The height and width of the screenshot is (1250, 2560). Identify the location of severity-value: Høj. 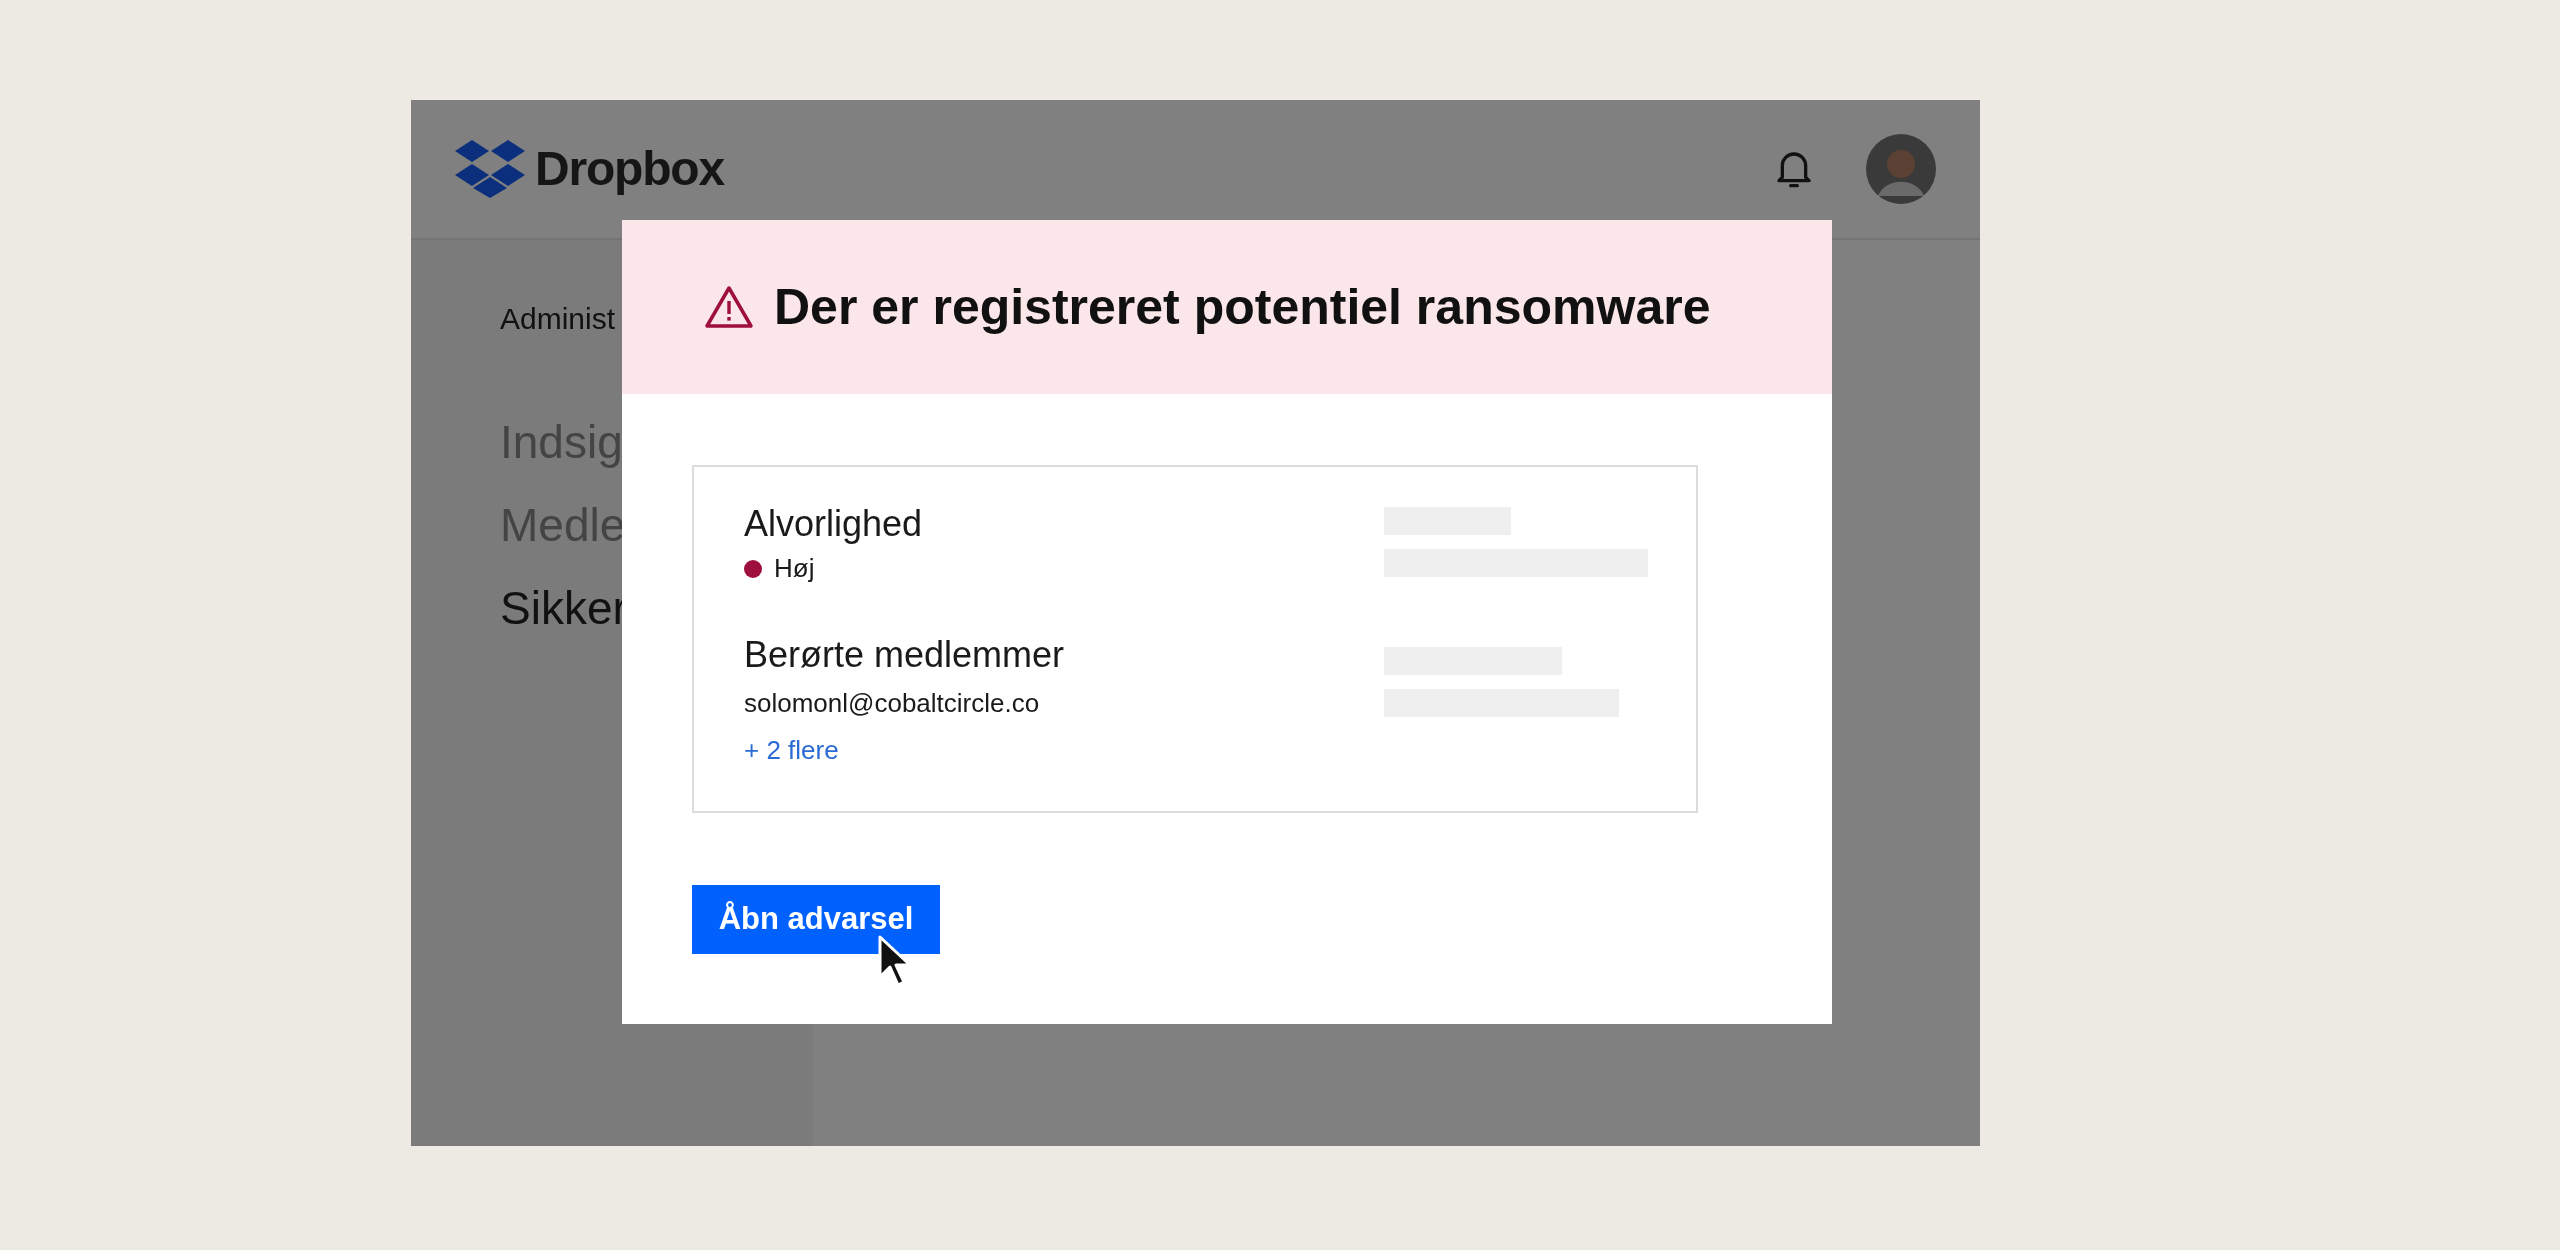
(794, 568).